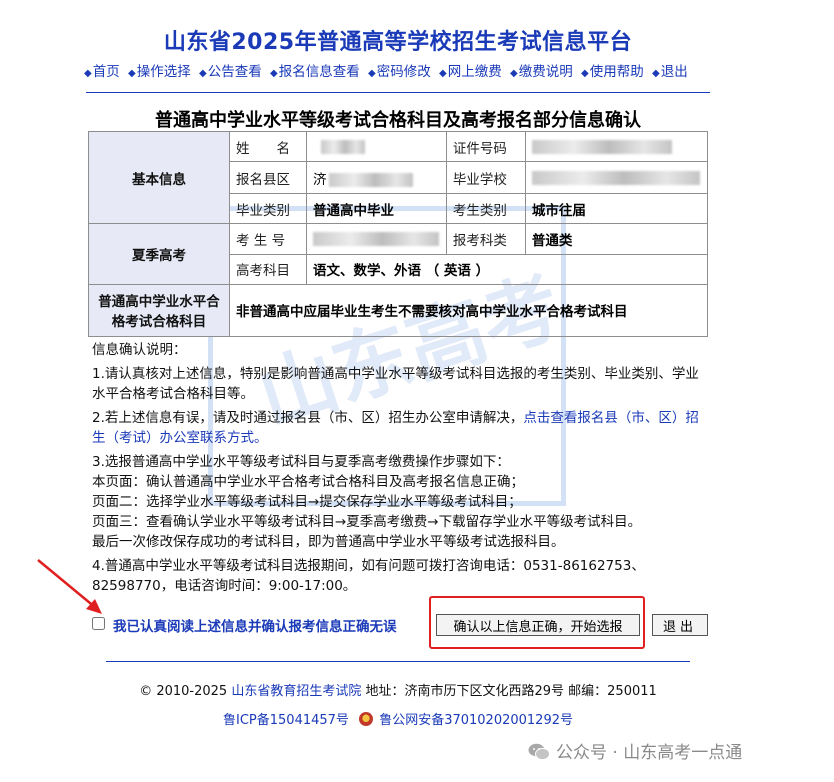  Describe the element at coordinates (680, 625) in the screenshot. I see `exit-button: 退出` at that location.